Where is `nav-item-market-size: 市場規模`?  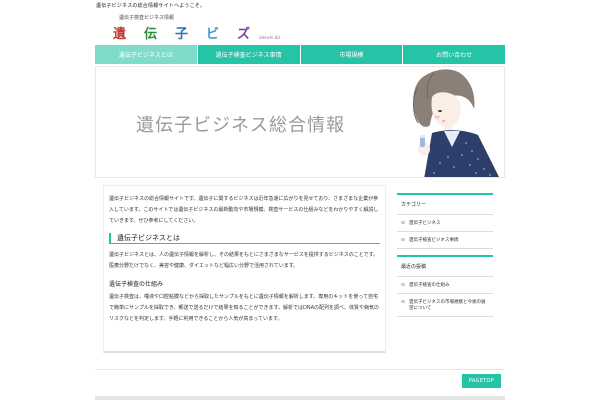
nav-item-market-size: 市場規模 is located at coordinates (352, 54).